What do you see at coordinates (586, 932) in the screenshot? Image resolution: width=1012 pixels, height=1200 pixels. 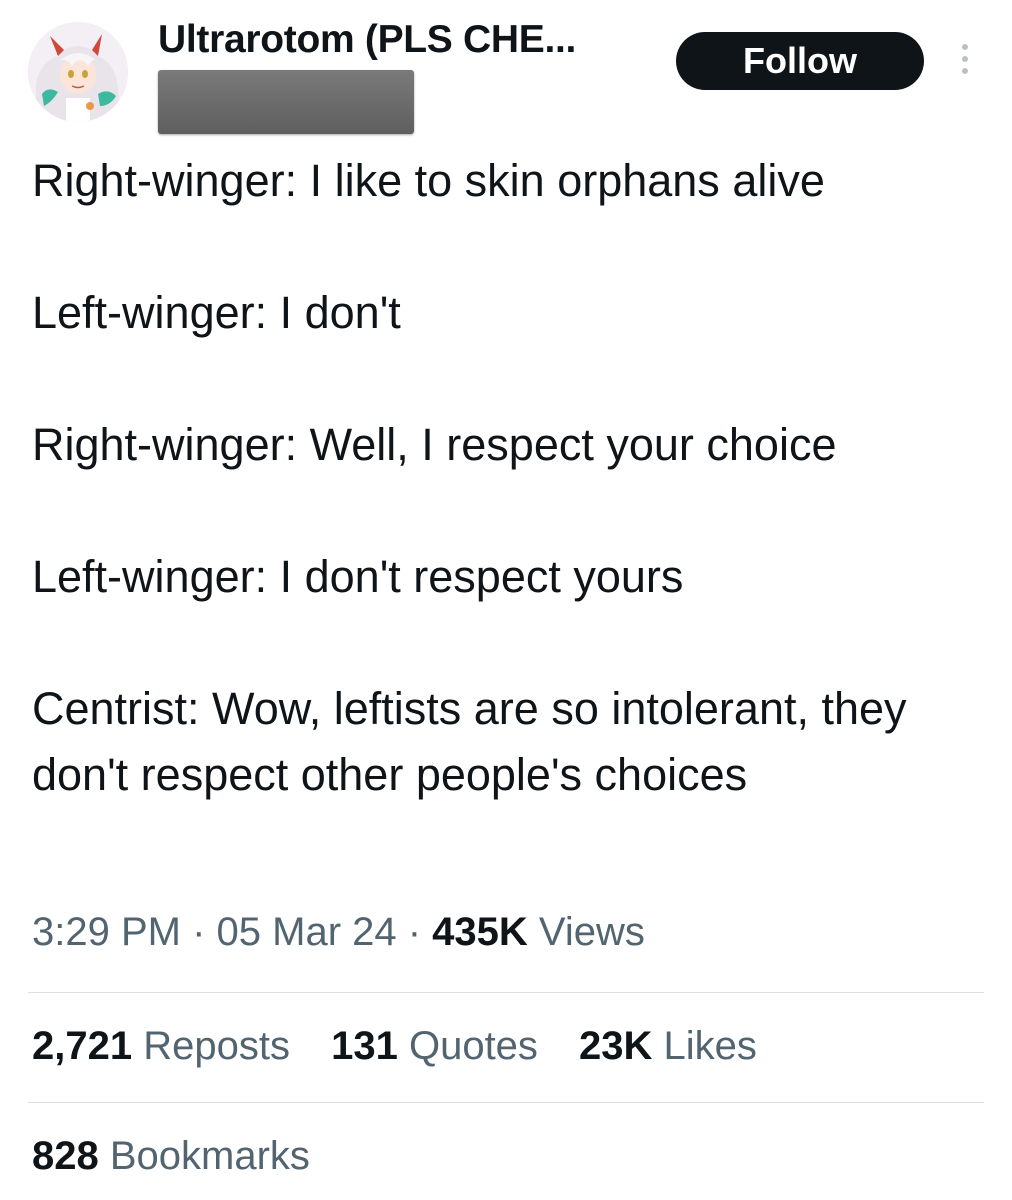 I see `views-label: Views` at bounding box center [586, 932].